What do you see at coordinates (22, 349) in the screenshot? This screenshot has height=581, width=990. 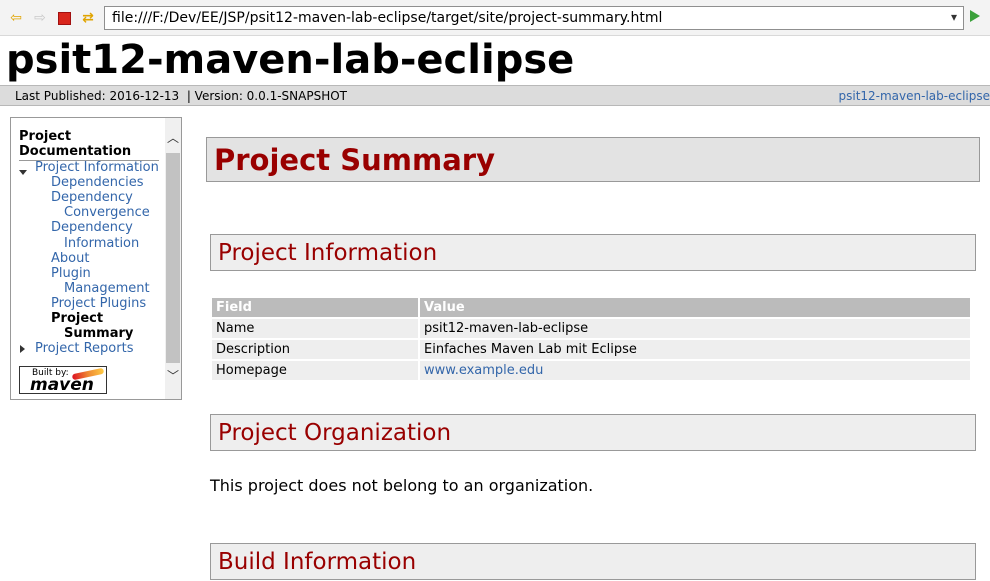 I see `collapsed-triangle-icon` at bounding box center [22, 349].